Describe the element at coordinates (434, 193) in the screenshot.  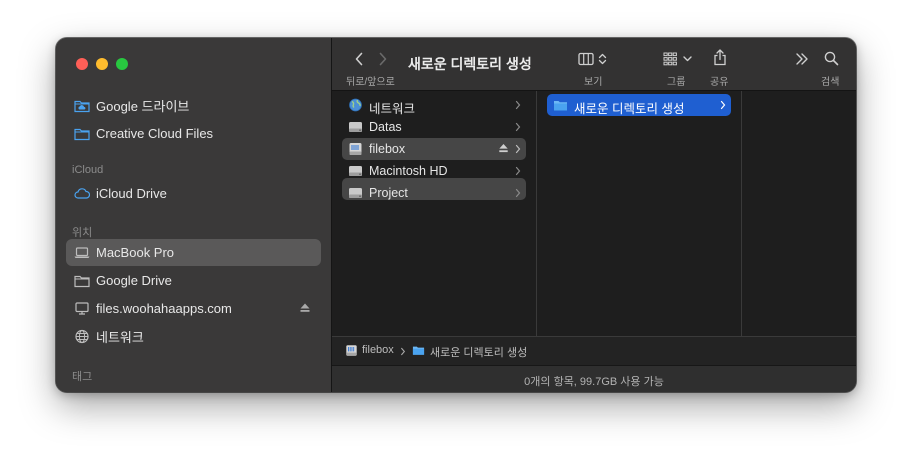
I see `column-row-project: Project` at that location.